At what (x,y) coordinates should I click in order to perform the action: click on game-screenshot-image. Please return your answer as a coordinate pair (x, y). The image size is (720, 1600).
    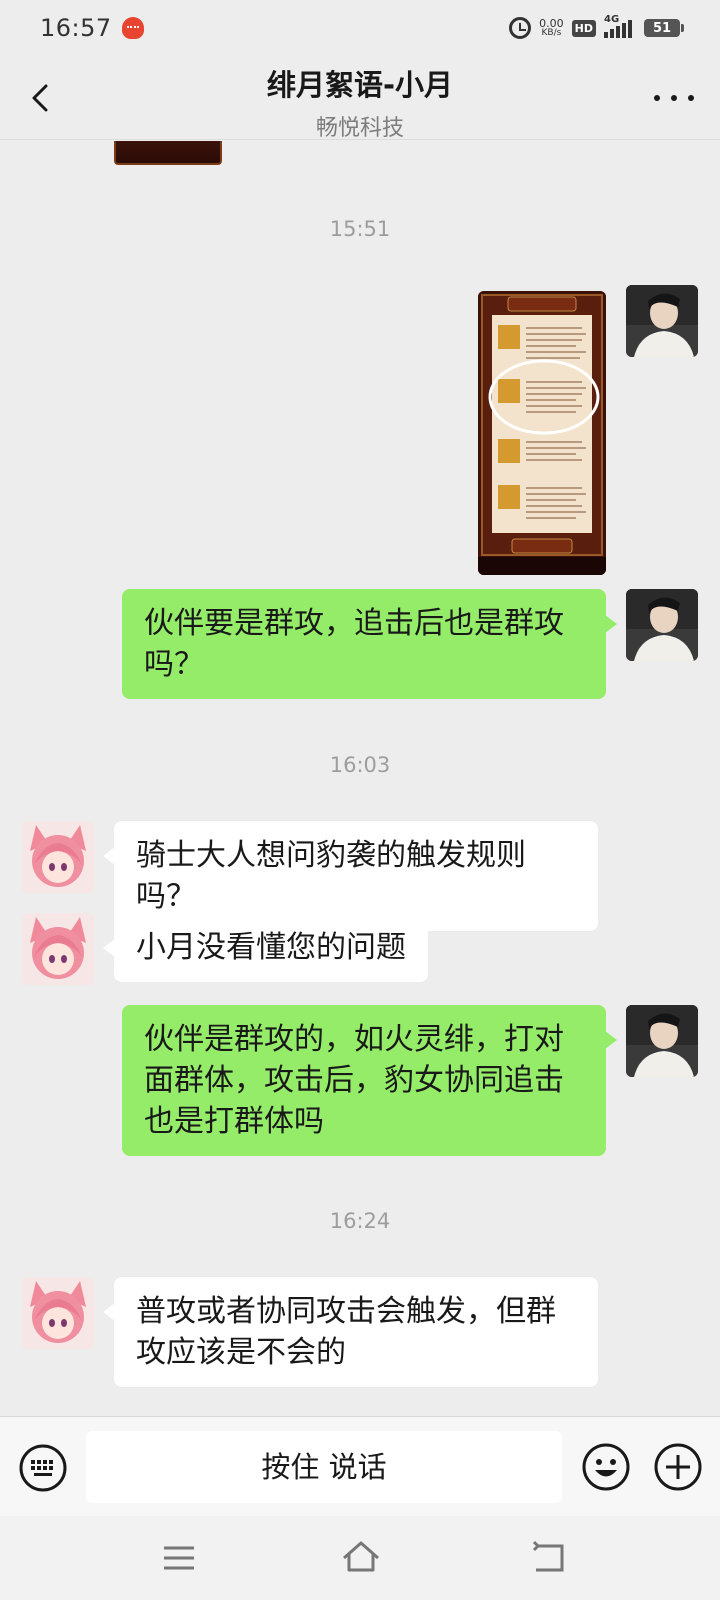
    Looking at the image, I should click on (542, 433).